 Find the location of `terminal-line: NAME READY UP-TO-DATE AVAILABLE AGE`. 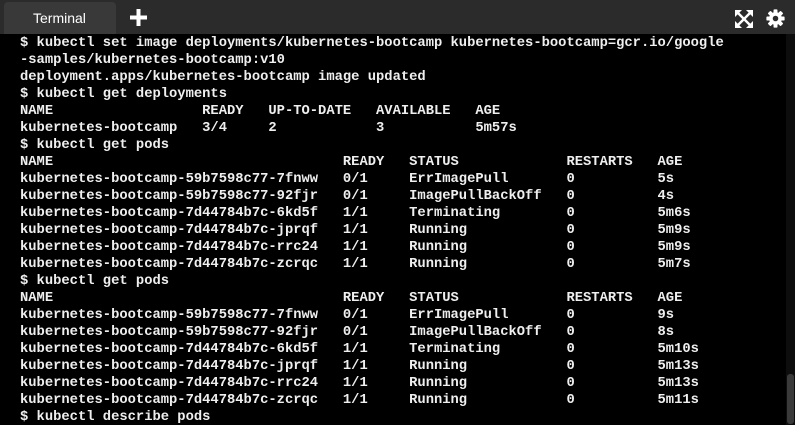

terminal-line: NAME READY UP-TO-DATE AVAILABLE AGE is located at coordinates (260, 111).